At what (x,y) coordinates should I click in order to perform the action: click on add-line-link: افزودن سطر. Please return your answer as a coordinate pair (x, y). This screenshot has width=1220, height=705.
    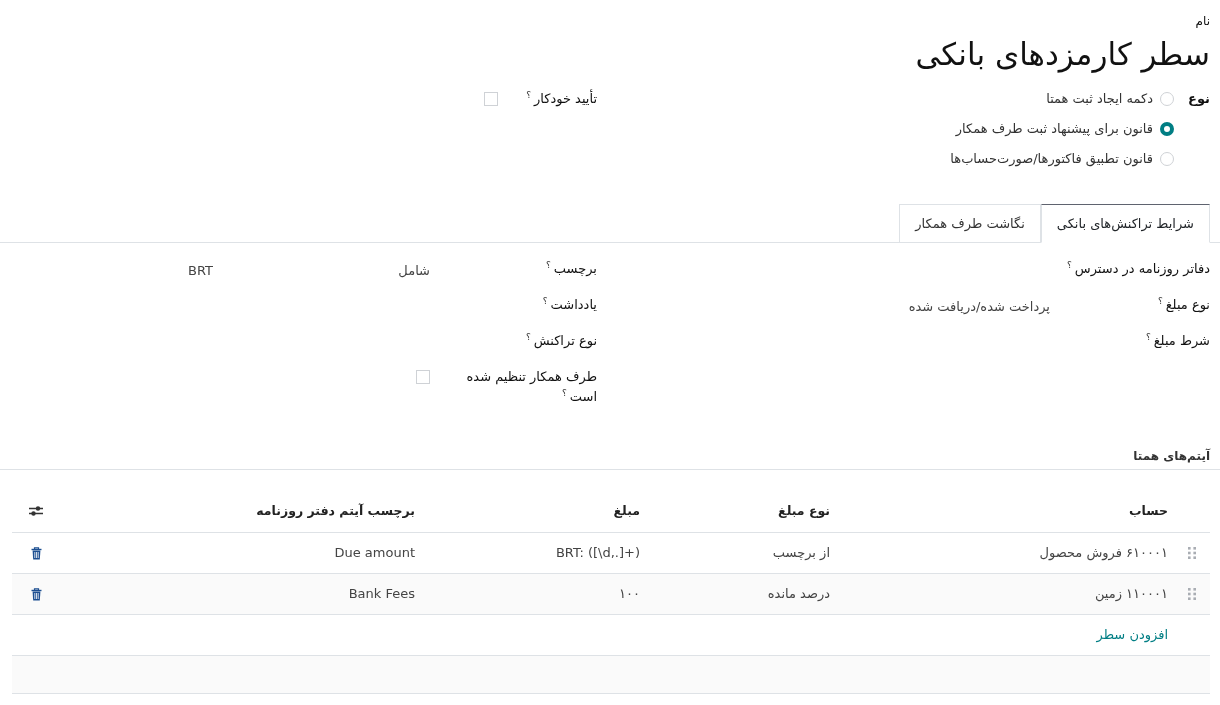
    Looking at the image, I should click on (1132, 634).